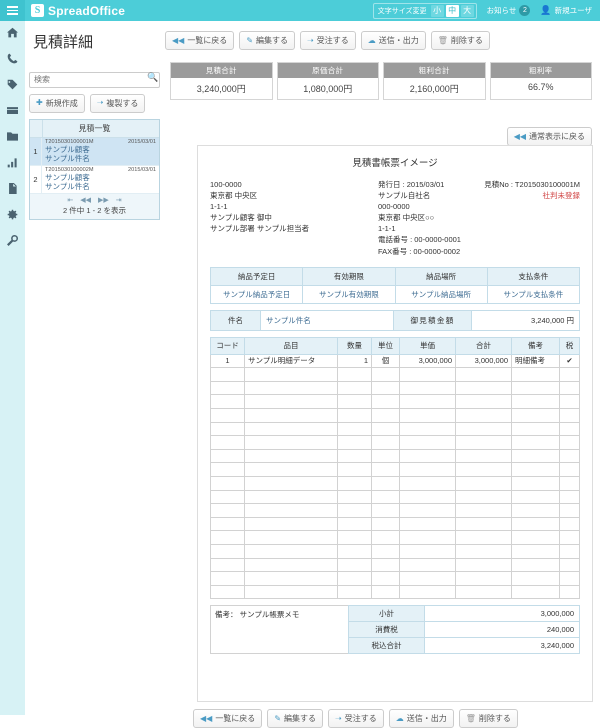  Describe the element at coordinates (488, 718) in the screenshot. I see `delete-button-bottom: 🗑 削除する` at that location.